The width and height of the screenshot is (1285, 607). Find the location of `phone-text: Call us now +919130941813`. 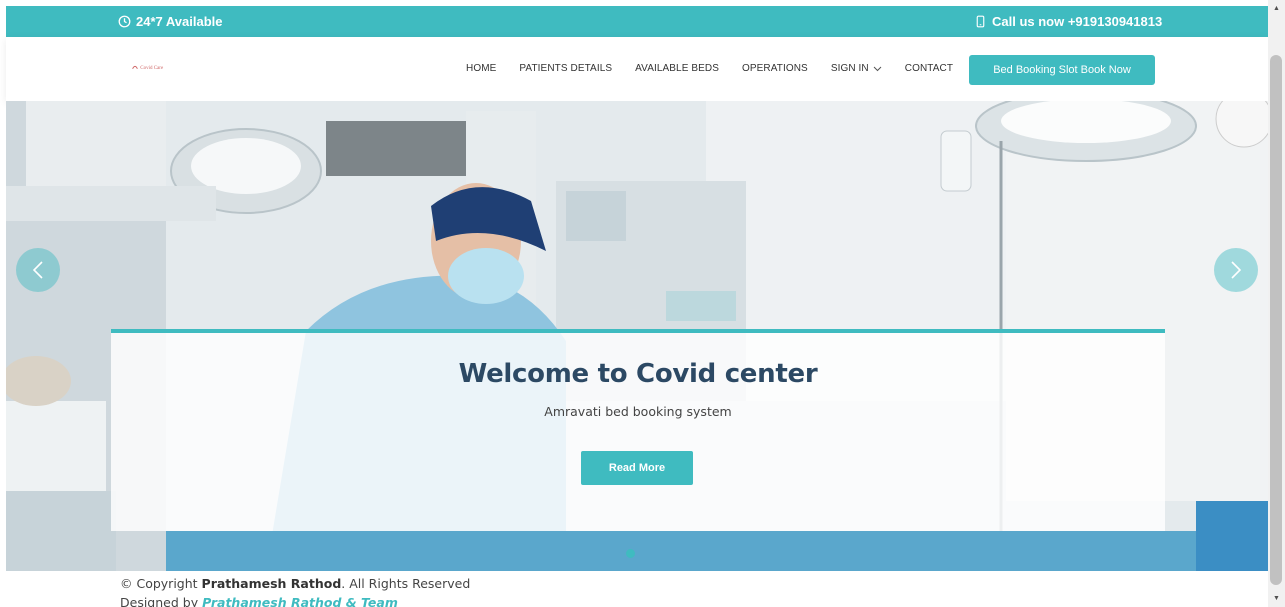

phone-text: Call us now +919130941813 is located at coordinates (1077, 21).